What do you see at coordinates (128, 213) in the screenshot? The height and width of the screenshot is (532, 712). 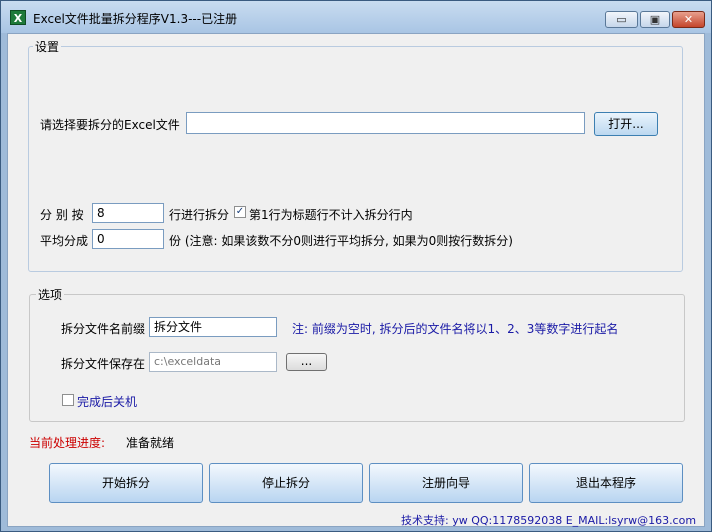 I see `rows-per-file-input: 8` at bounding box center [128, 213].